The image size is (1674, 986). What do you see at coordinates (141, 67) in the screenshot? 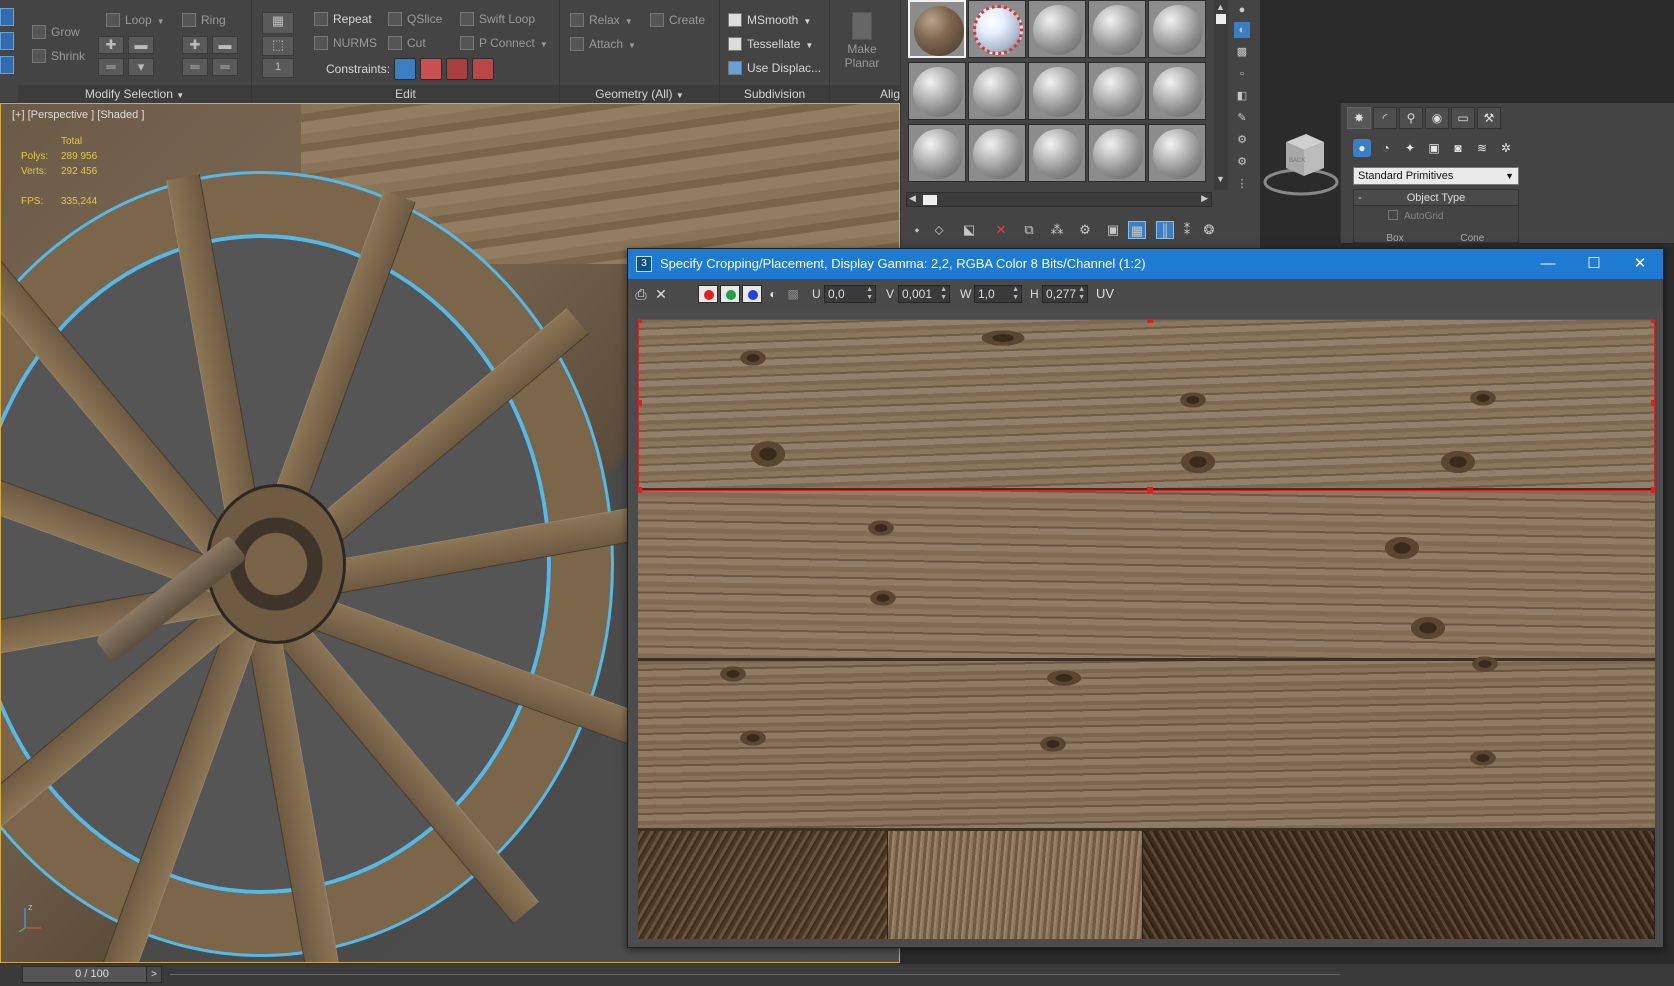
I see `loop-options-button: ▾` at bounding box center [141, 67].